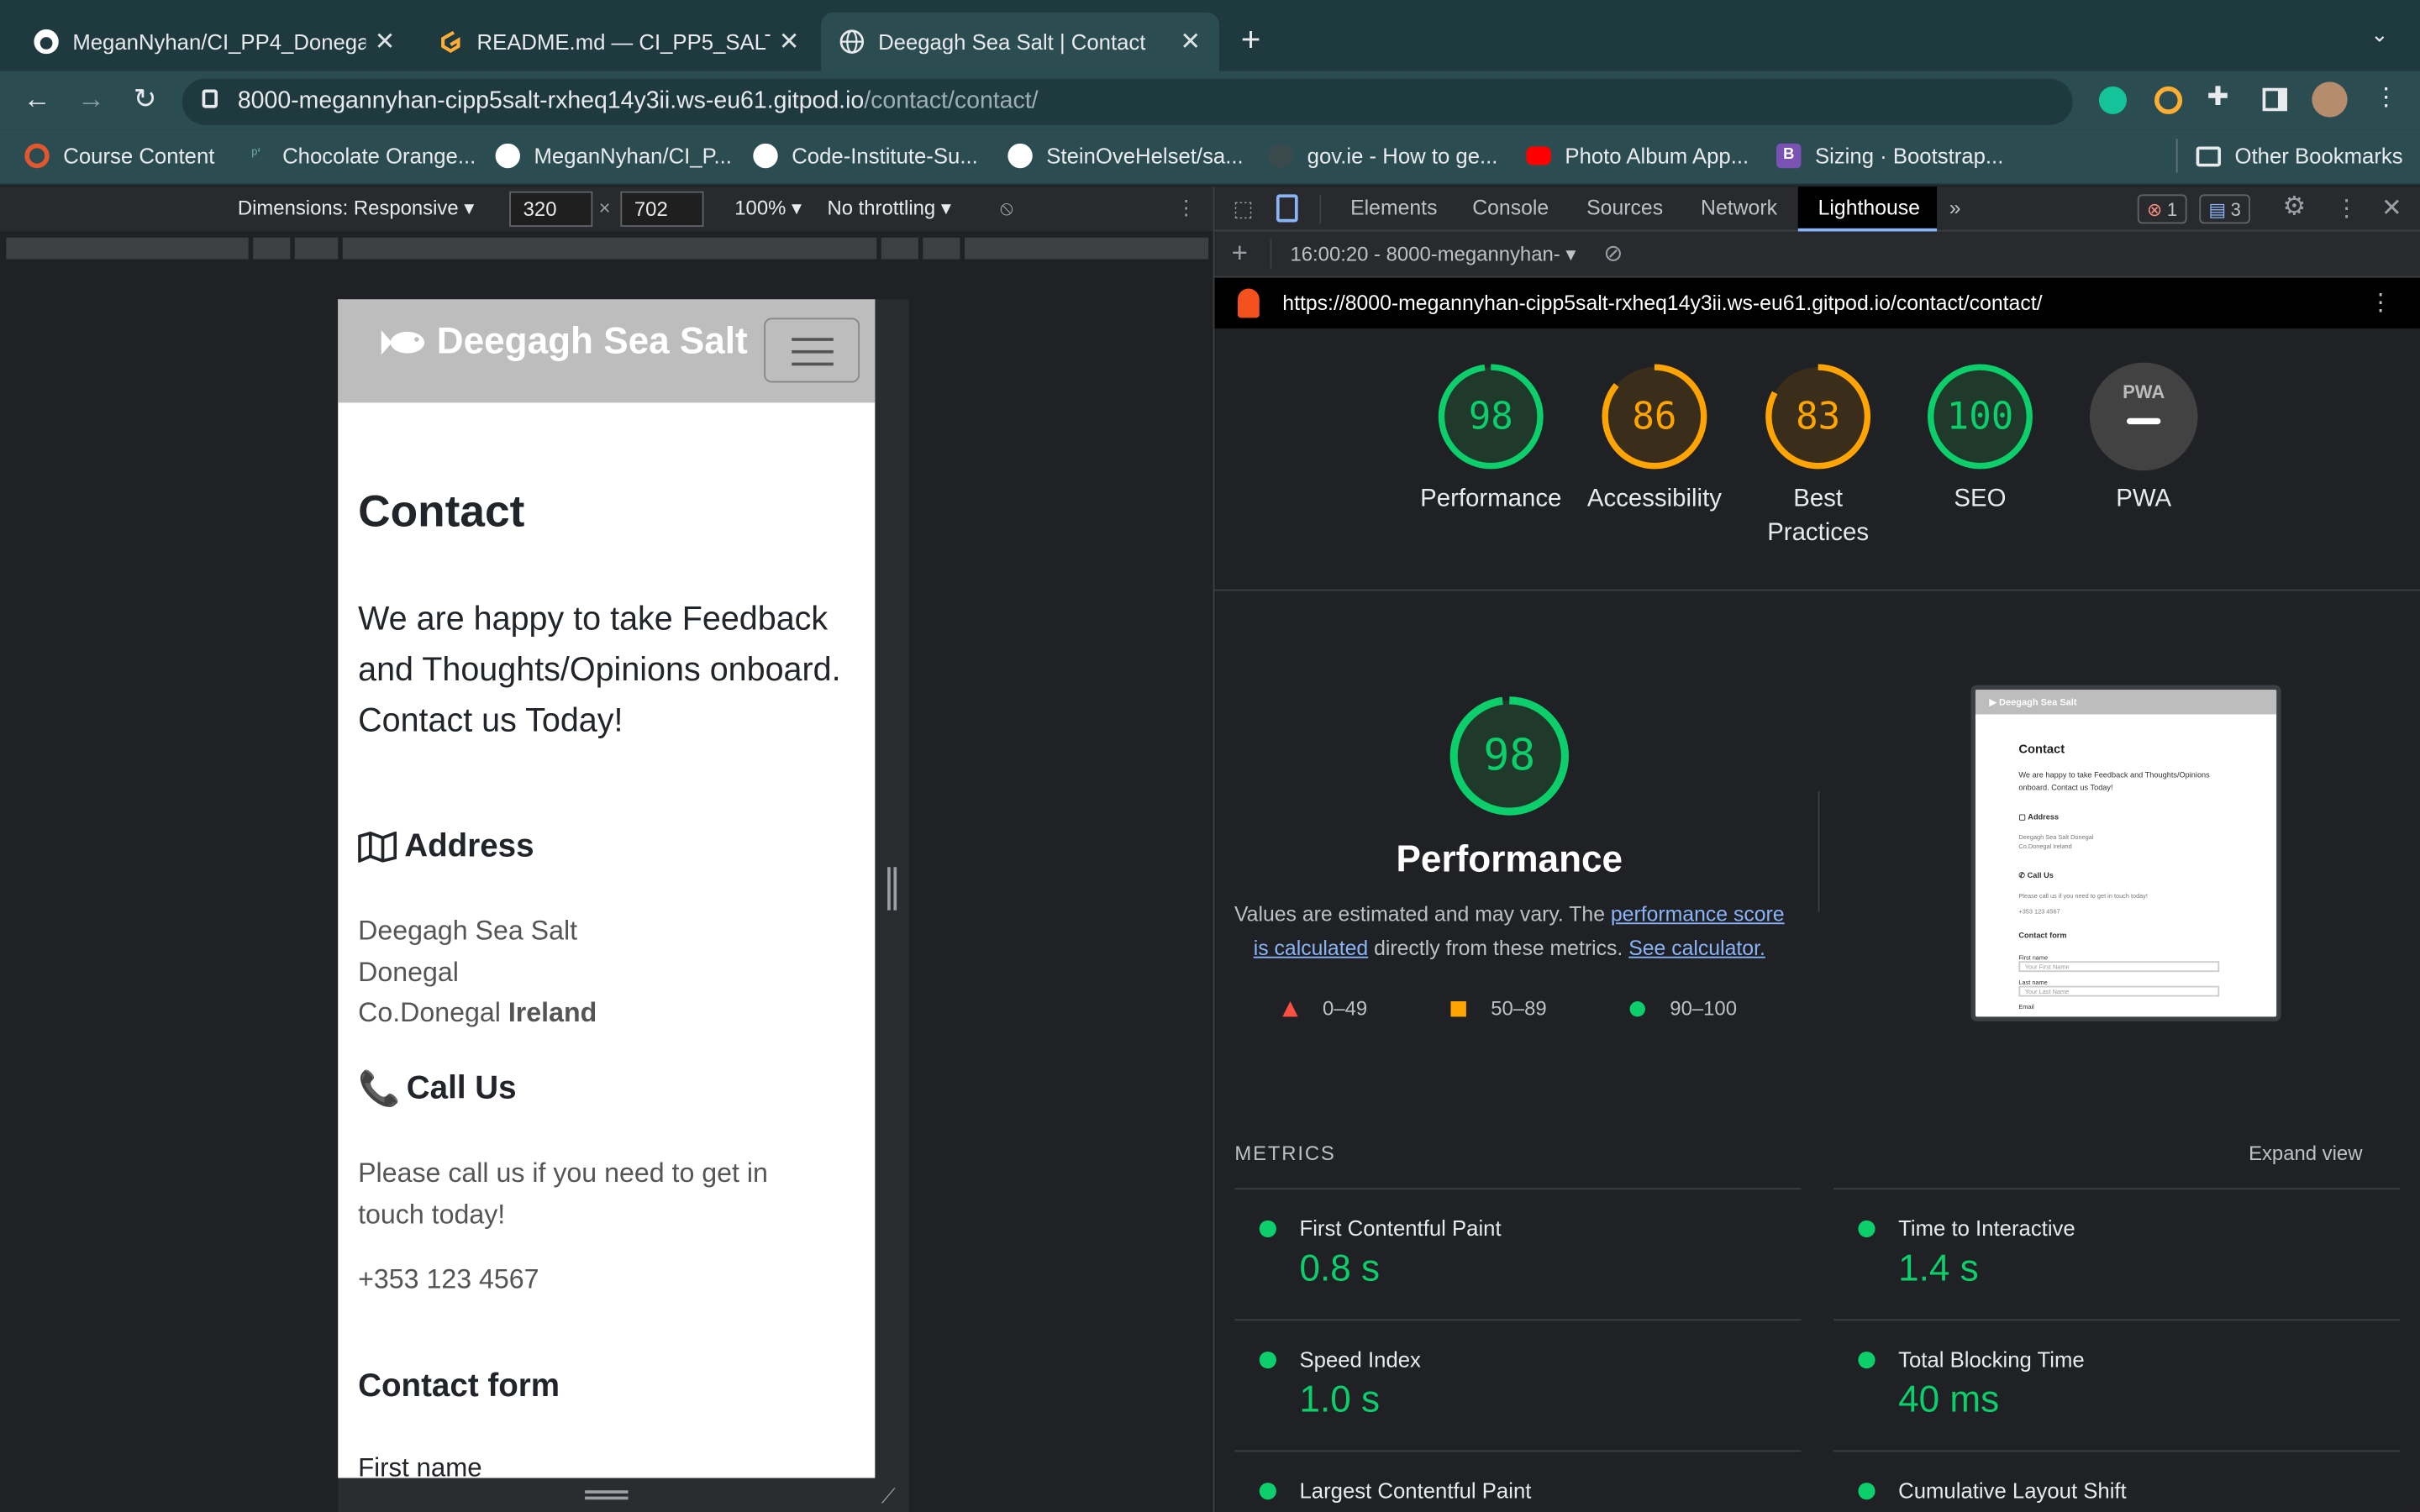 Image resolution: width=2420 pixels, height=1512 pixels. What do you see at coordinates (1244, 209) in the screenshot?
I see `inspect-icon: ⬚` at bounding box center [1244, 209].